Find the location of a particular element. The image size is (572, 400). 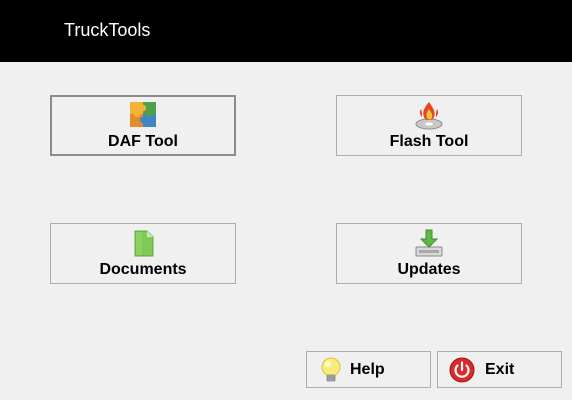

power-icon is located at coordinates (462, 370).